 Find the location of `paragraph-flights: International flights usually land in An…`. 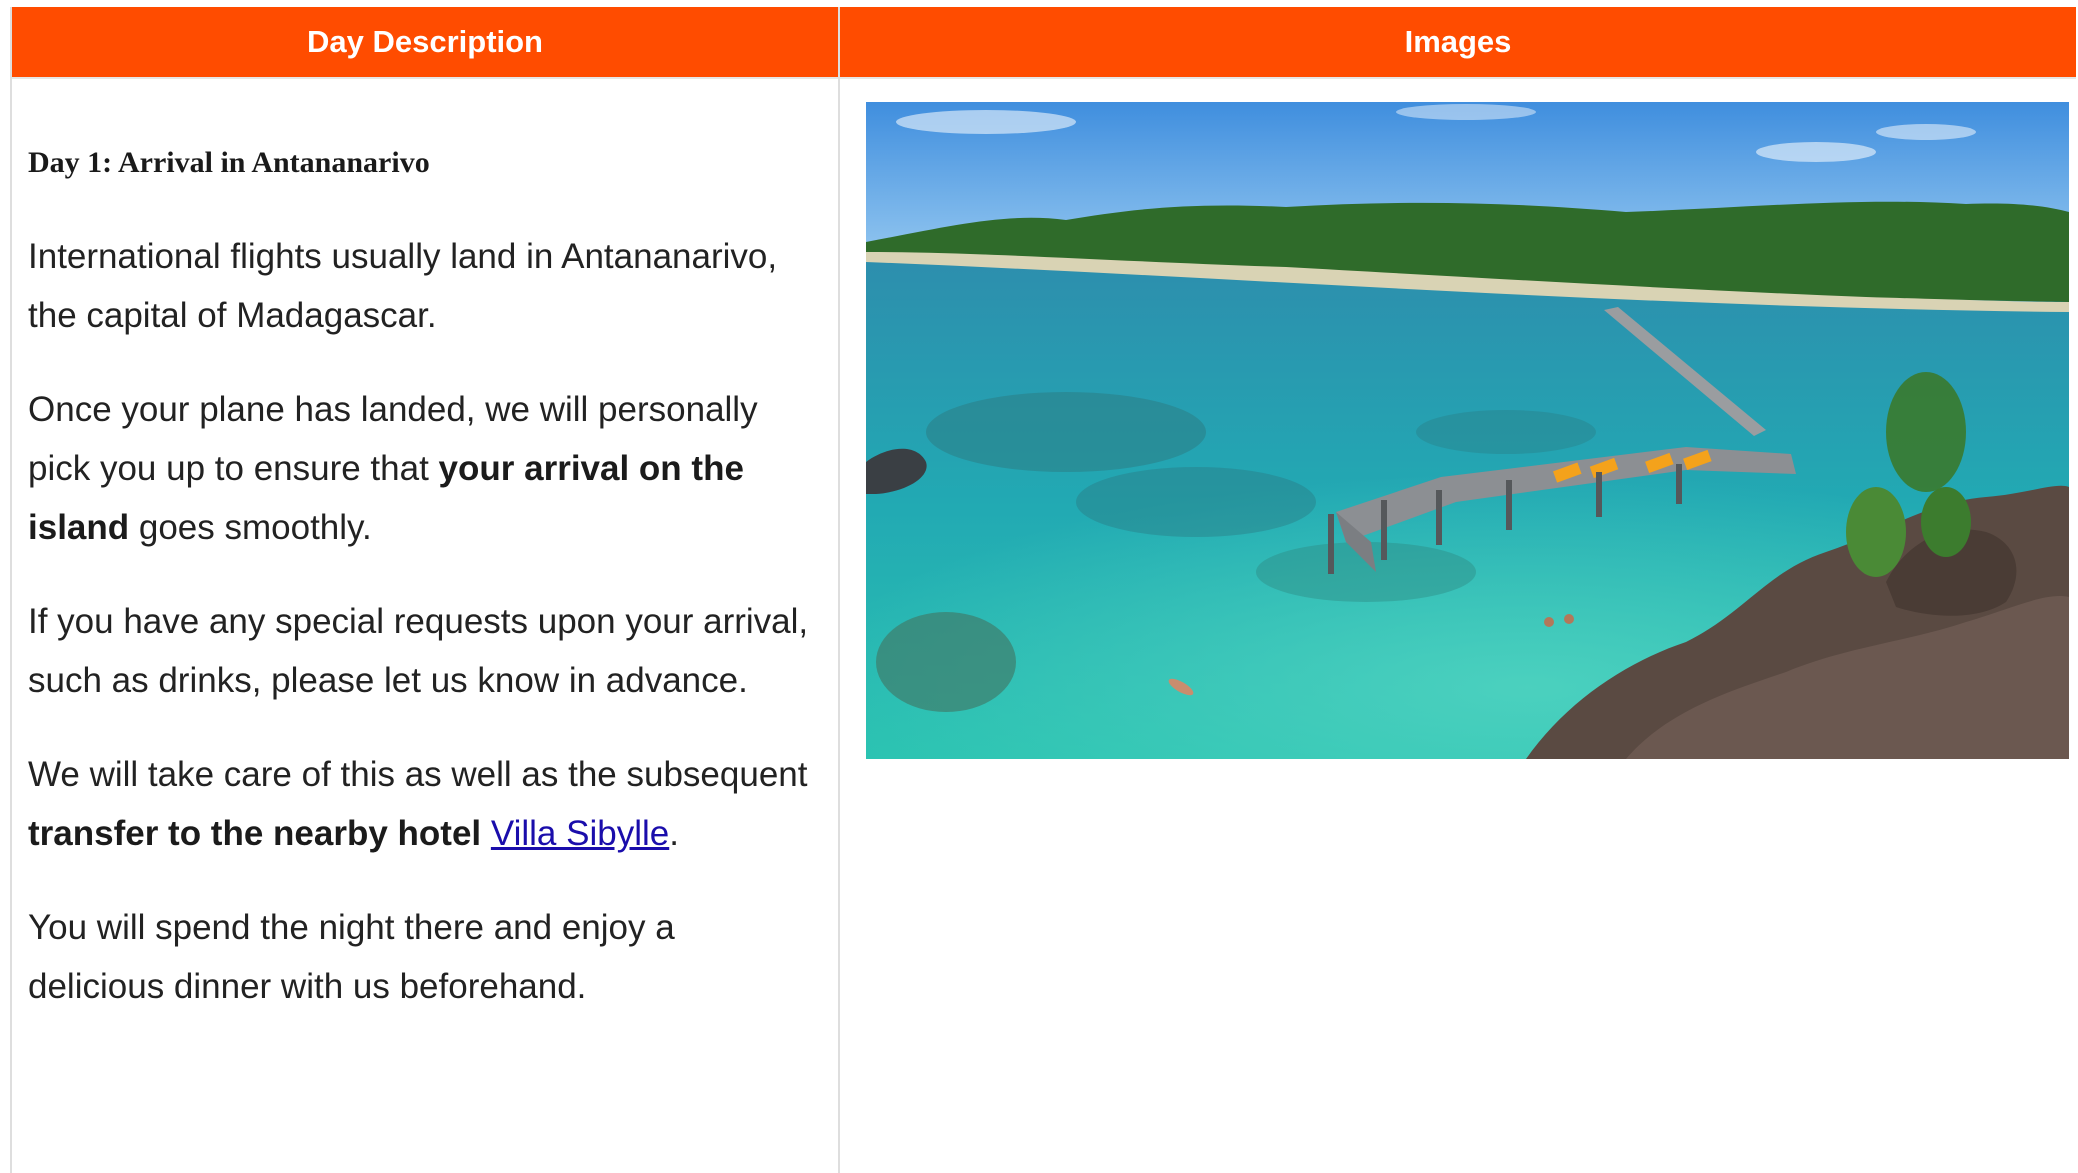

paragraph-flights: International flights usually land in An… is located at coordinates (403, 286).